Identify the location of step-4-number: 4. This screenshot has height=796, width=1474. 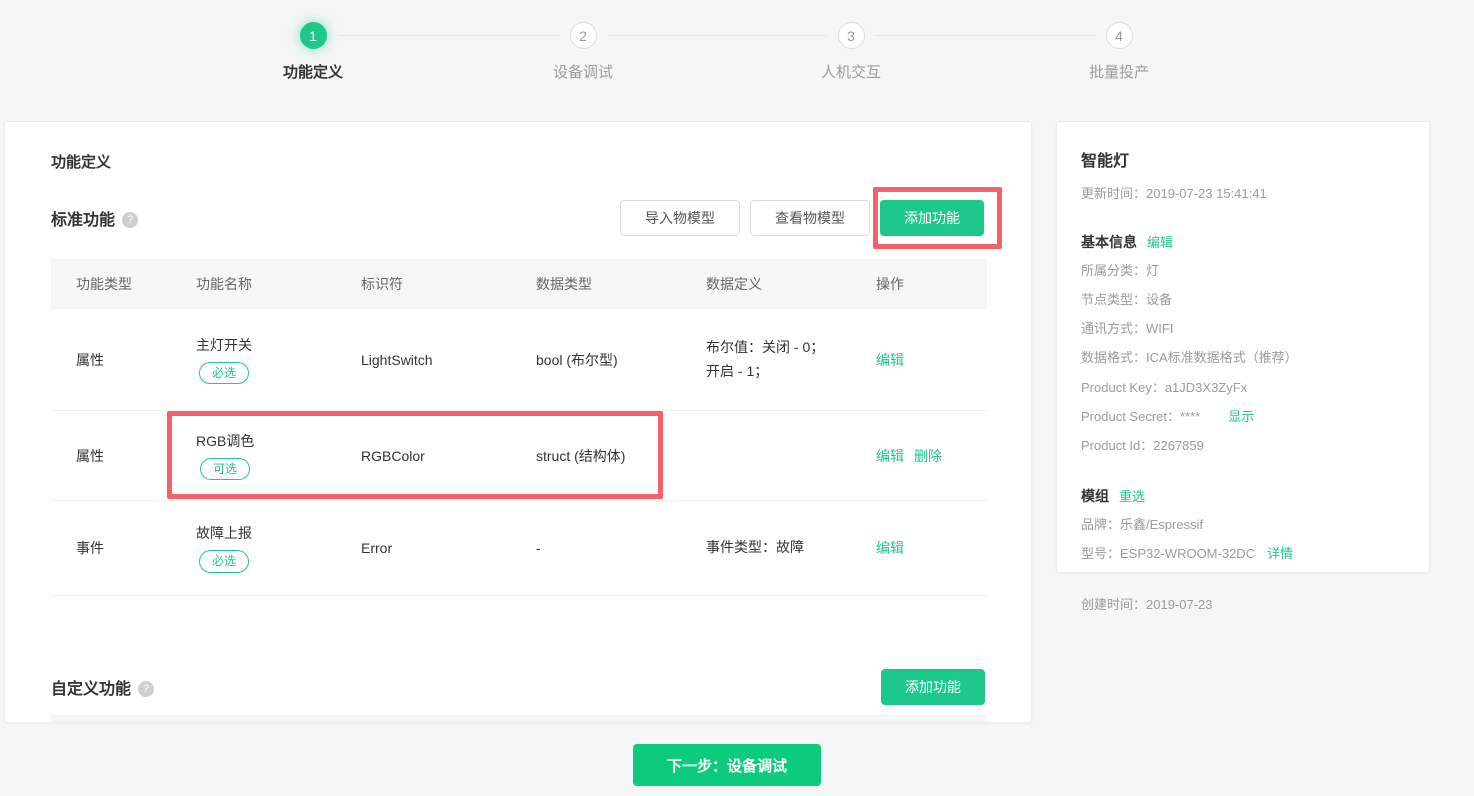
(1119, 35).